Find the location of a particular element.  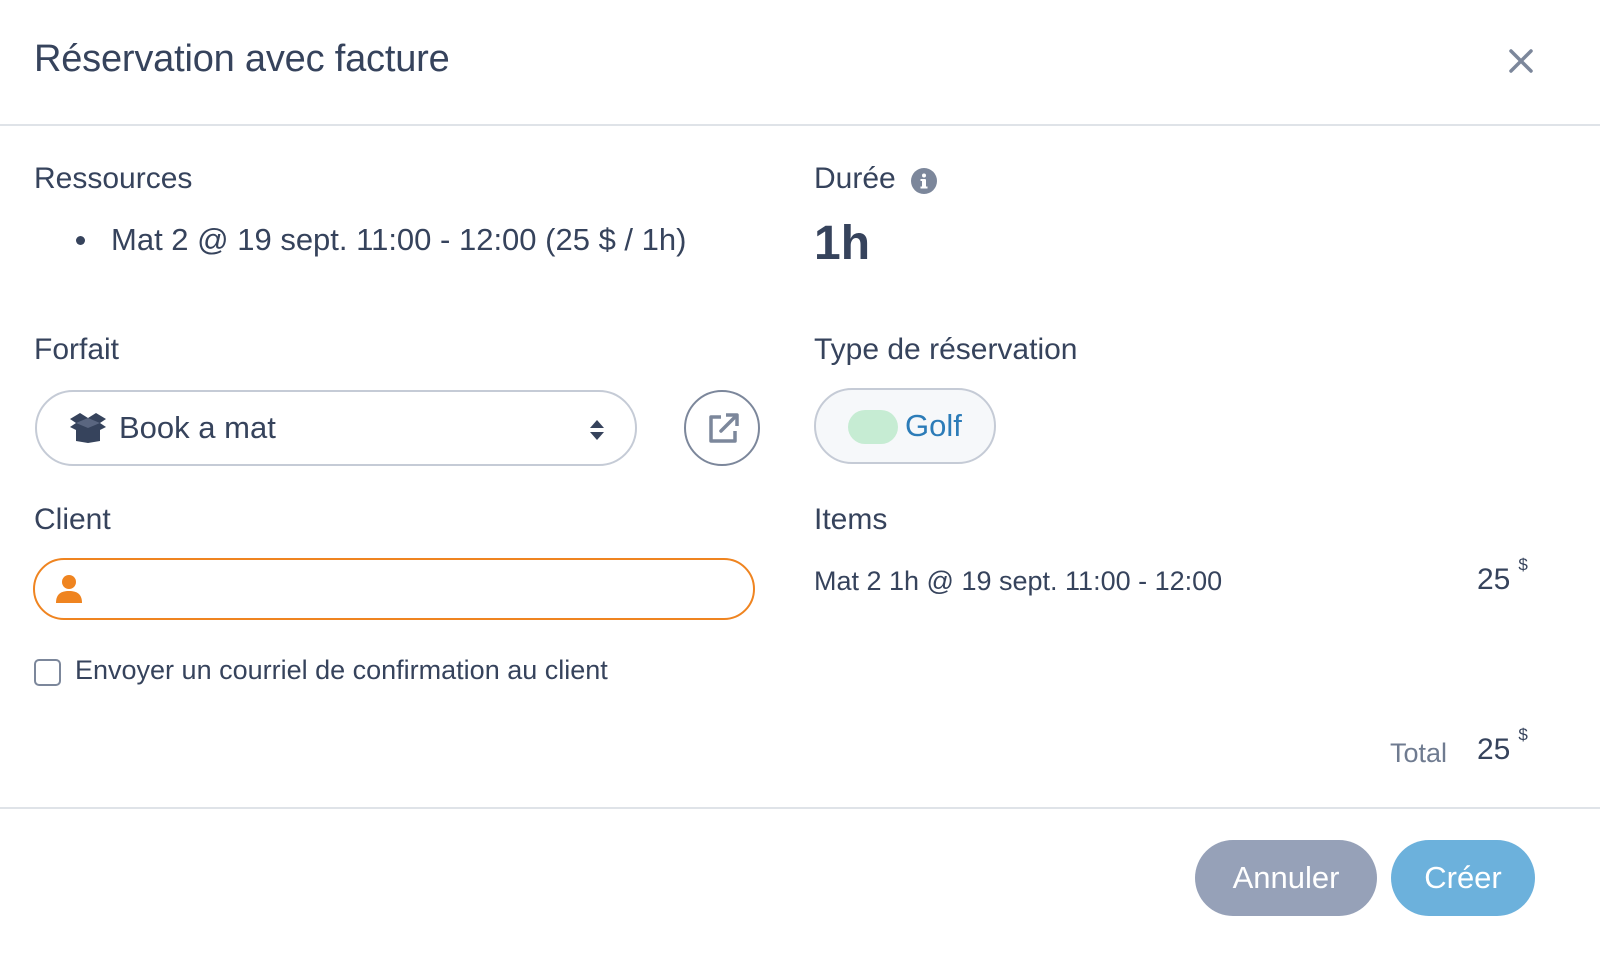

client-field is located at coordinates (394, 589).